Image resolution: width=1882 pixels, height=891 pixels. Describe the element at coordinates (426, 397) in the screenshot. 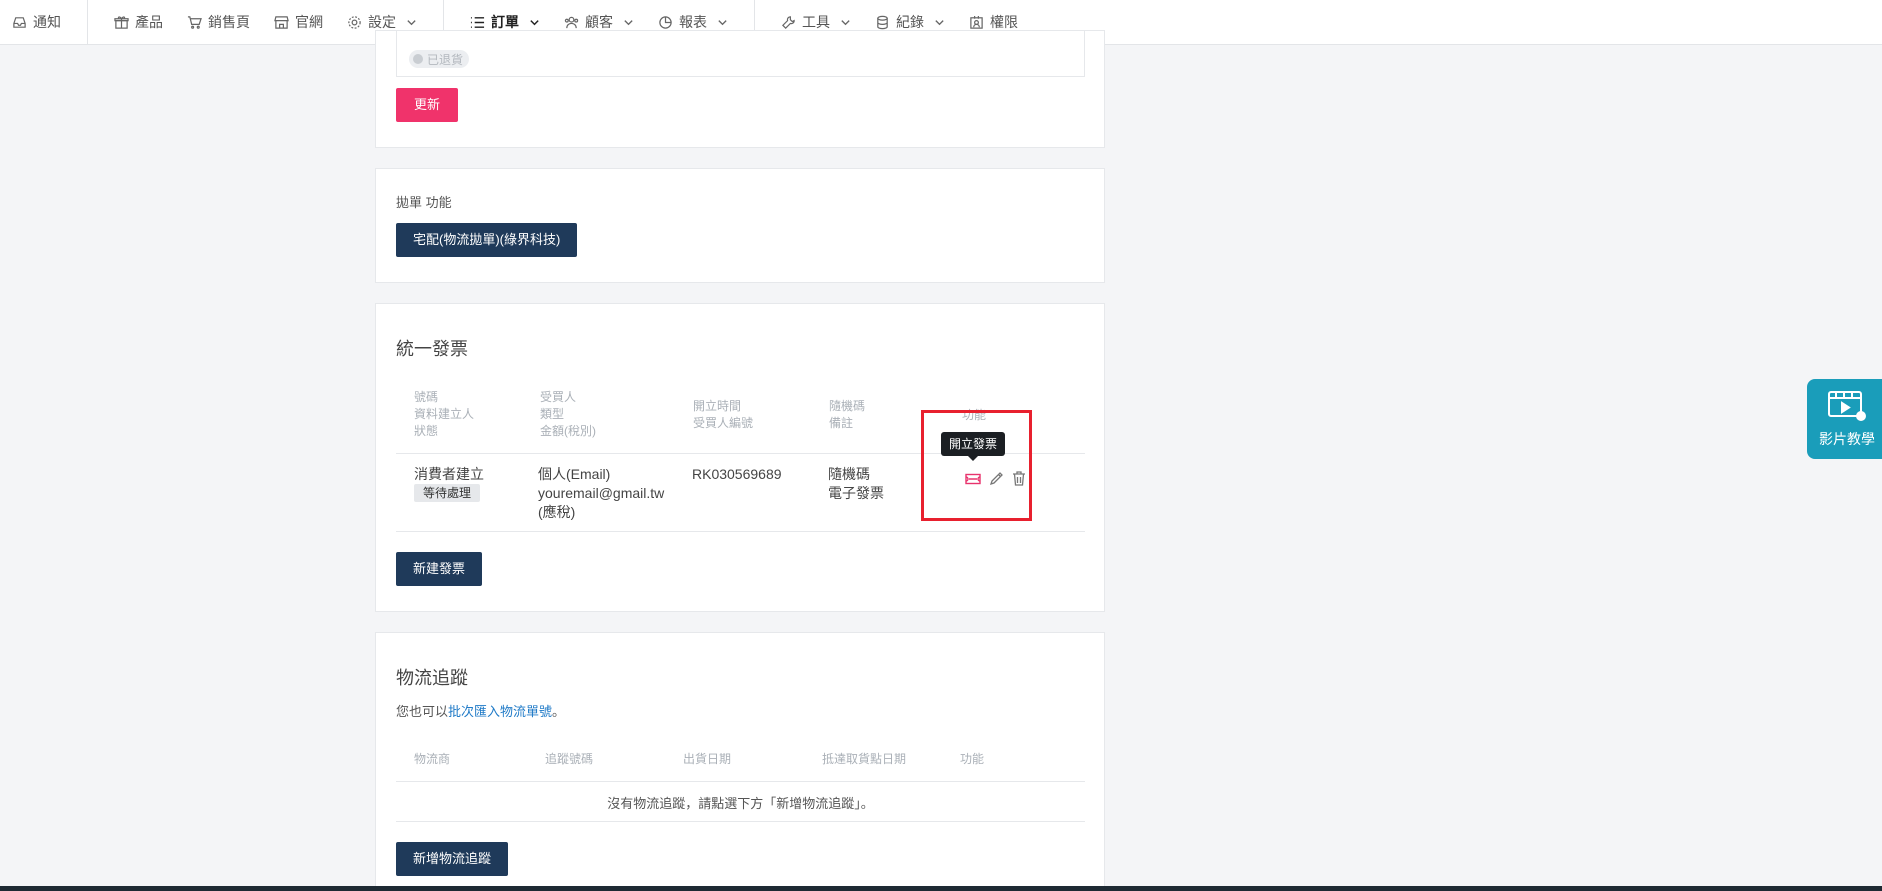

I see `header-number: 號碼` at that location.